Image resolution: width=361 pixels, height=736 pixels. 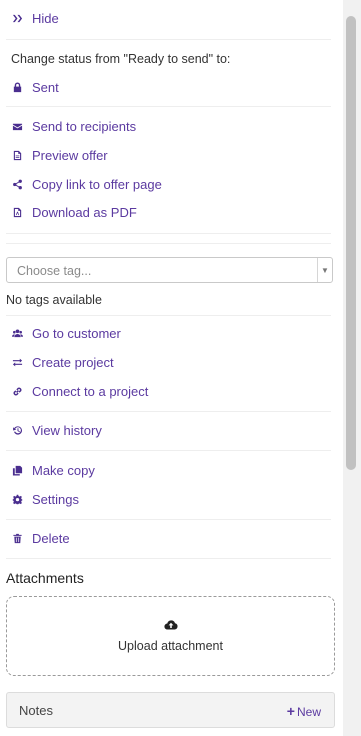 I want to click on make-copy-button: Make copy, so click(x=53, y=470).